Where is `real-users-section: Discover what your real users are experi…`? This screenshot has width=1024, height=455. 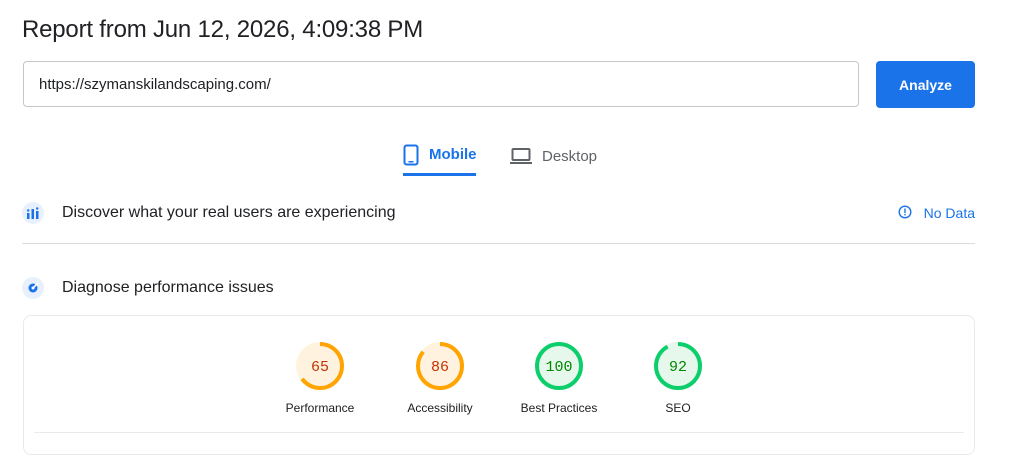
real-users-section: Discover what your real users are experi… is located at coordinates (498, 213).